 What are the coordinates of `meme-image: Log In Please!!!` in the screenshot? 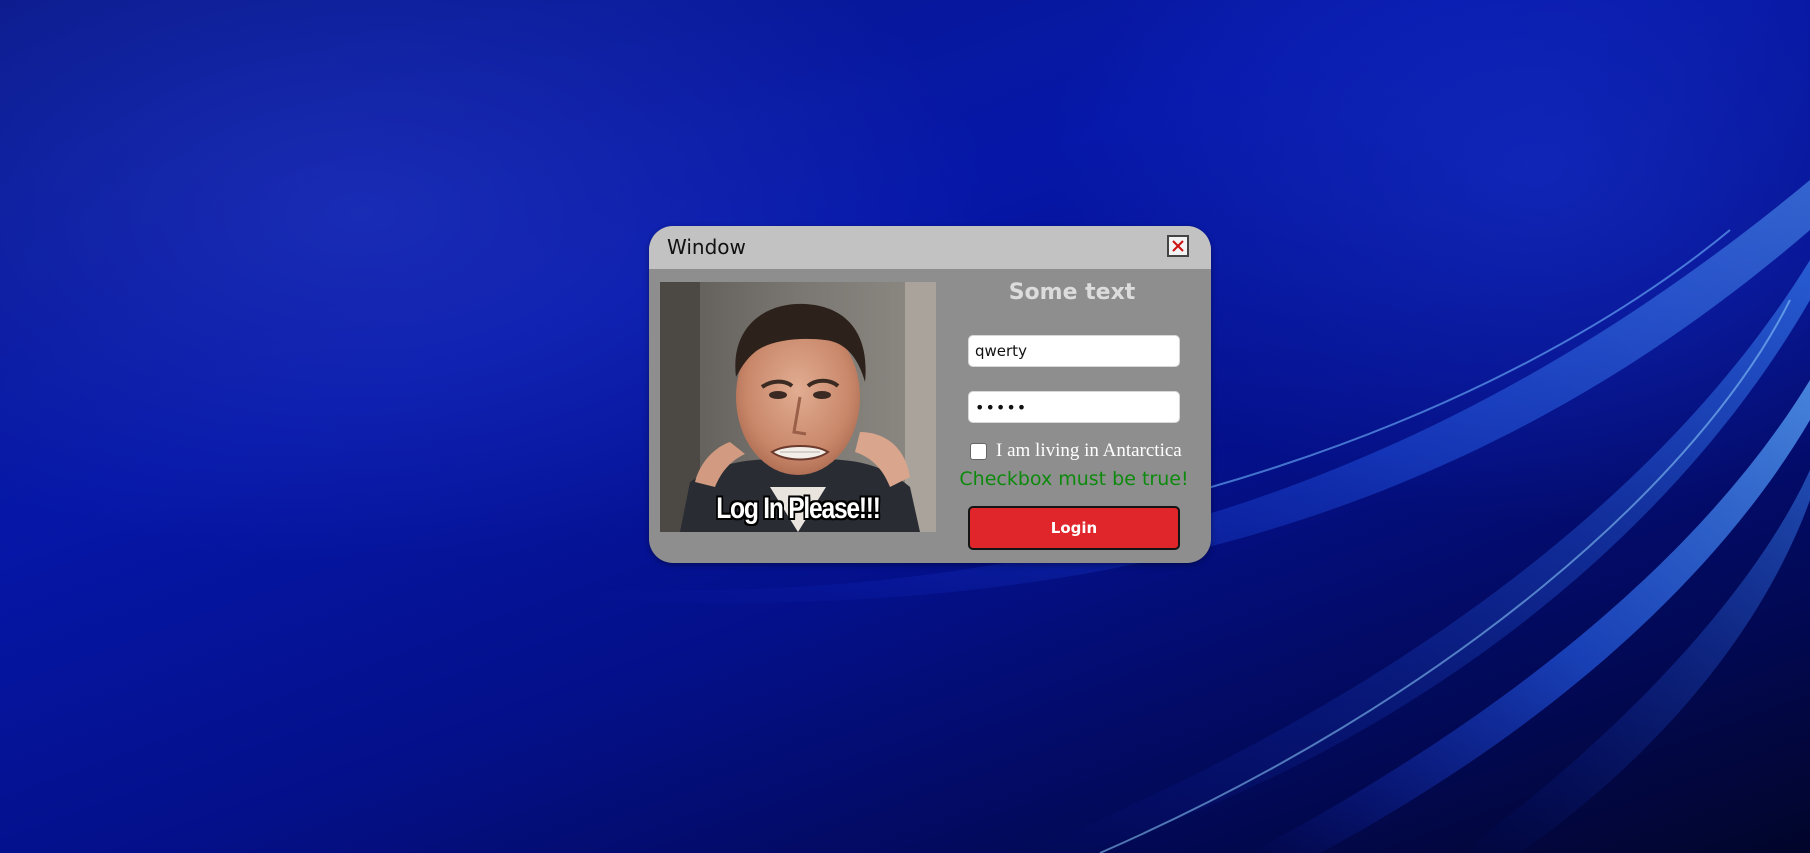 It's located at (798, 407).